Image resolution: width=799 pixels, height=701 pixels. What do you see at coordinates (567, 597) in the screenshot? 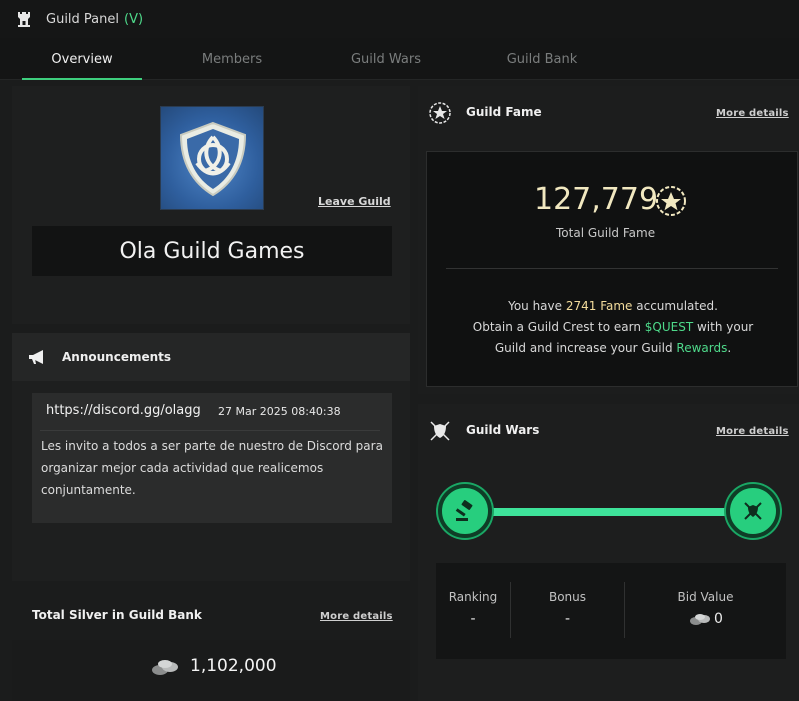
I see `stat-bonus-label: Bonus` at bounding box center [567, 597].